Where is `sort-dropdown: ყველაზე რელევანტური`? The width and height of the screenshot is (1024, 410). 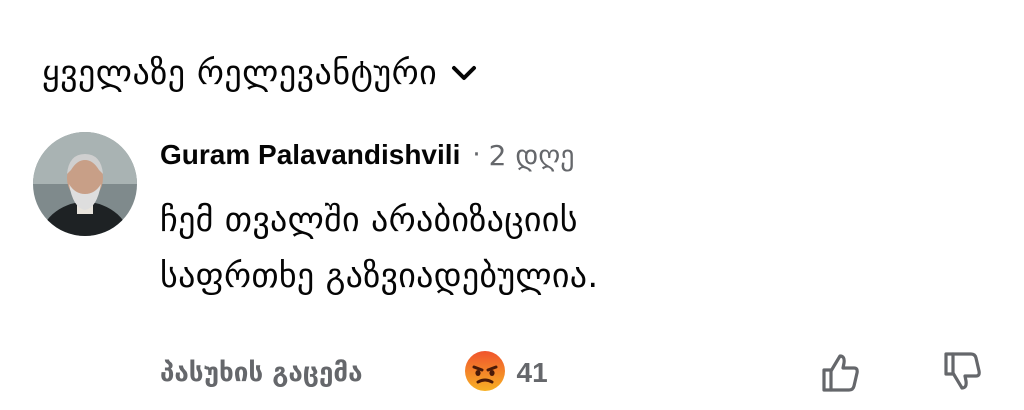 sort-dropdown: ყველაზე რელევანტური is located at coordinates (259, 73).